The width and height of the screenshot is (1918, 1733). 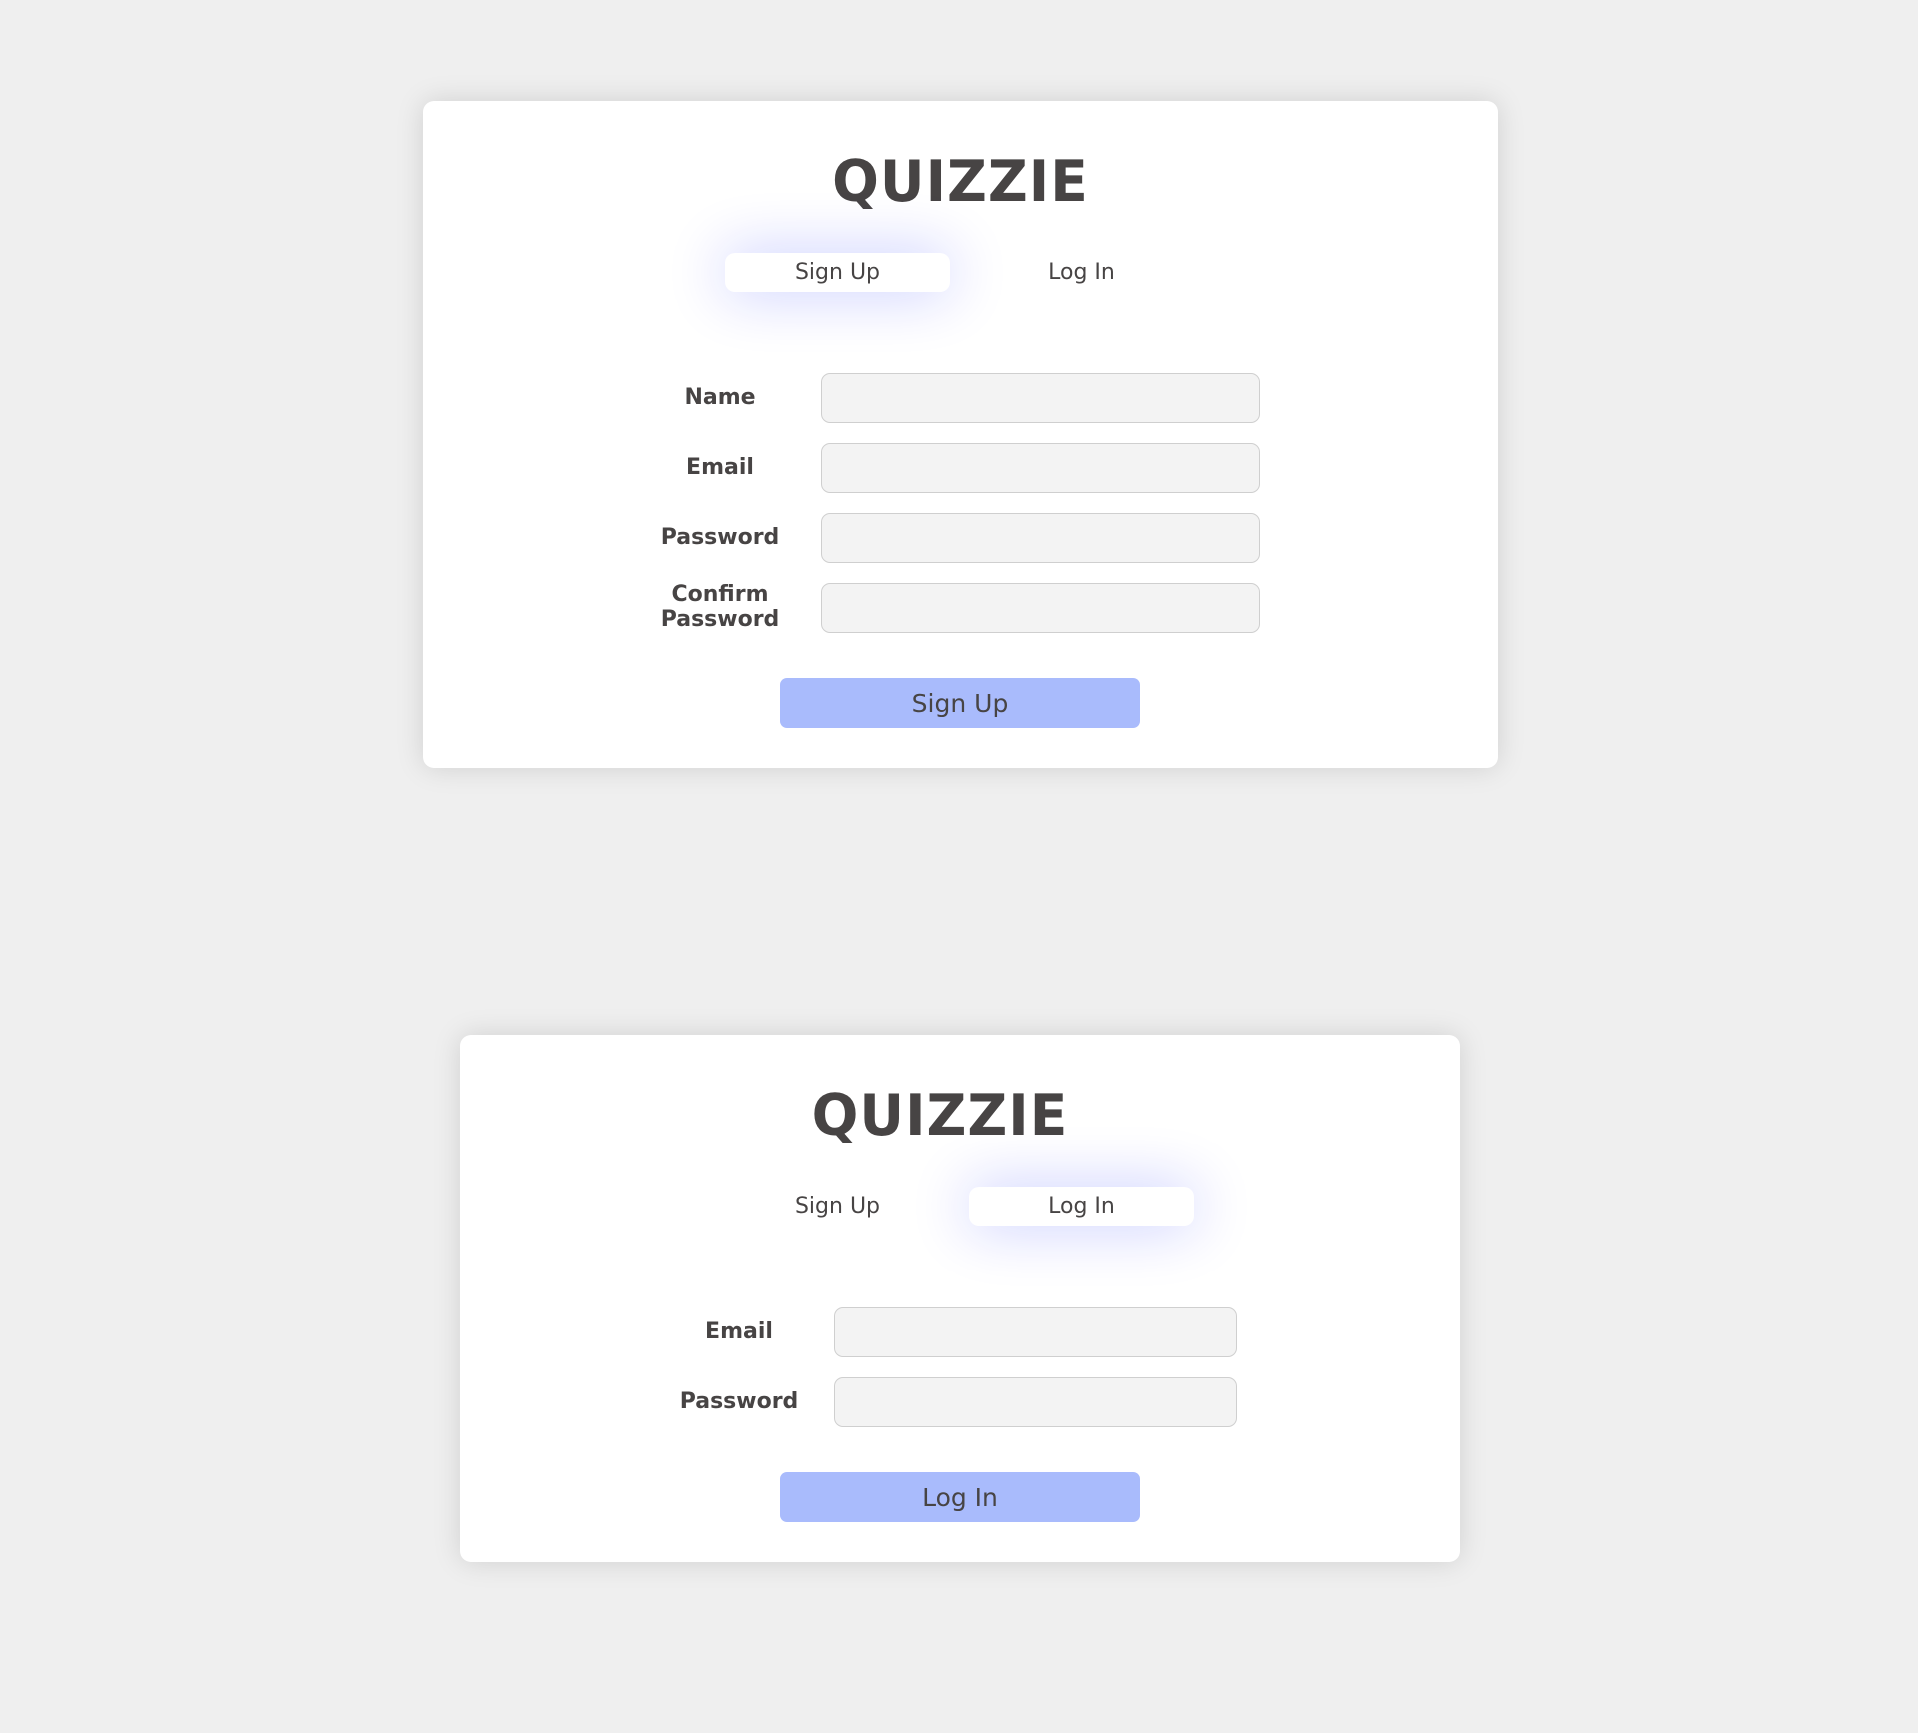 What do you see at coordinates (720, 607) in the screenshot?
I see `confirm-password-label: Confirm Password` at bounding box center [720, 607].